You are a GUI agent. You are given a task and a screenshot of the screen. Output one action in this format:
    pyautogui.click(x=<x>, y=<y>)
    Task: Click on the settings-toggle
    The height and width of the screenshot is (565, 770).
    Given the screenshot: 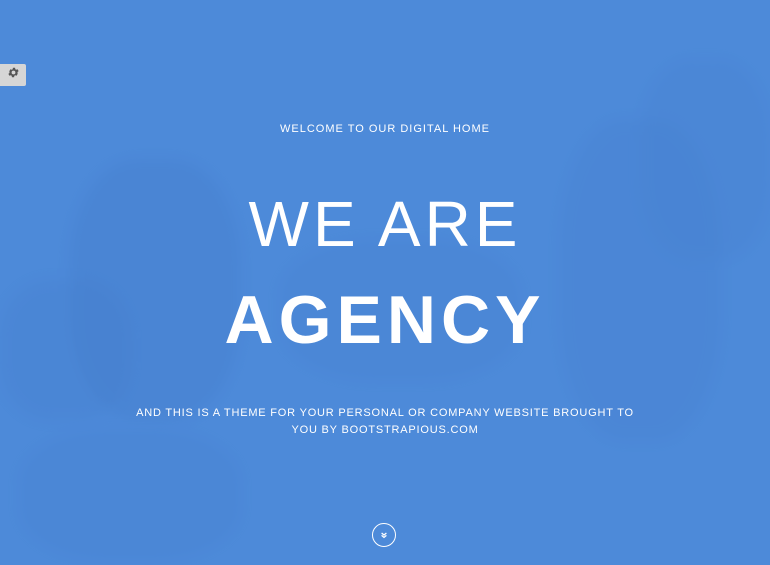 What is the action you would take?
    pyautogui.click(x=13, y=75)
    